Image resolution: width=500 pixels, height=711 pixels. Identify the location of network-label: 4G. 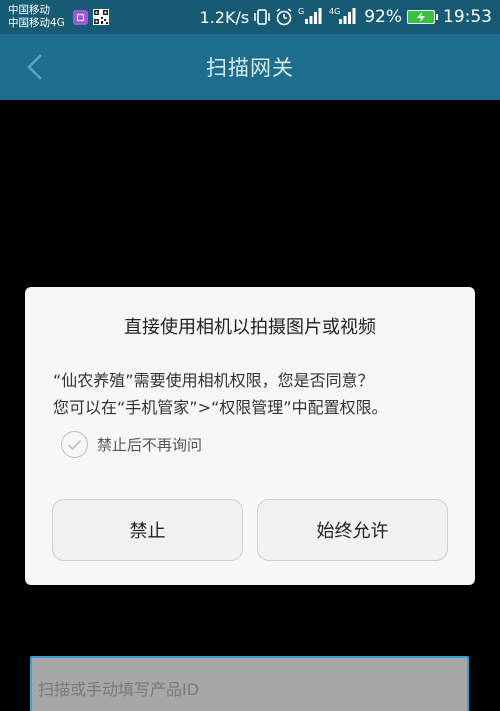
(334, 11).